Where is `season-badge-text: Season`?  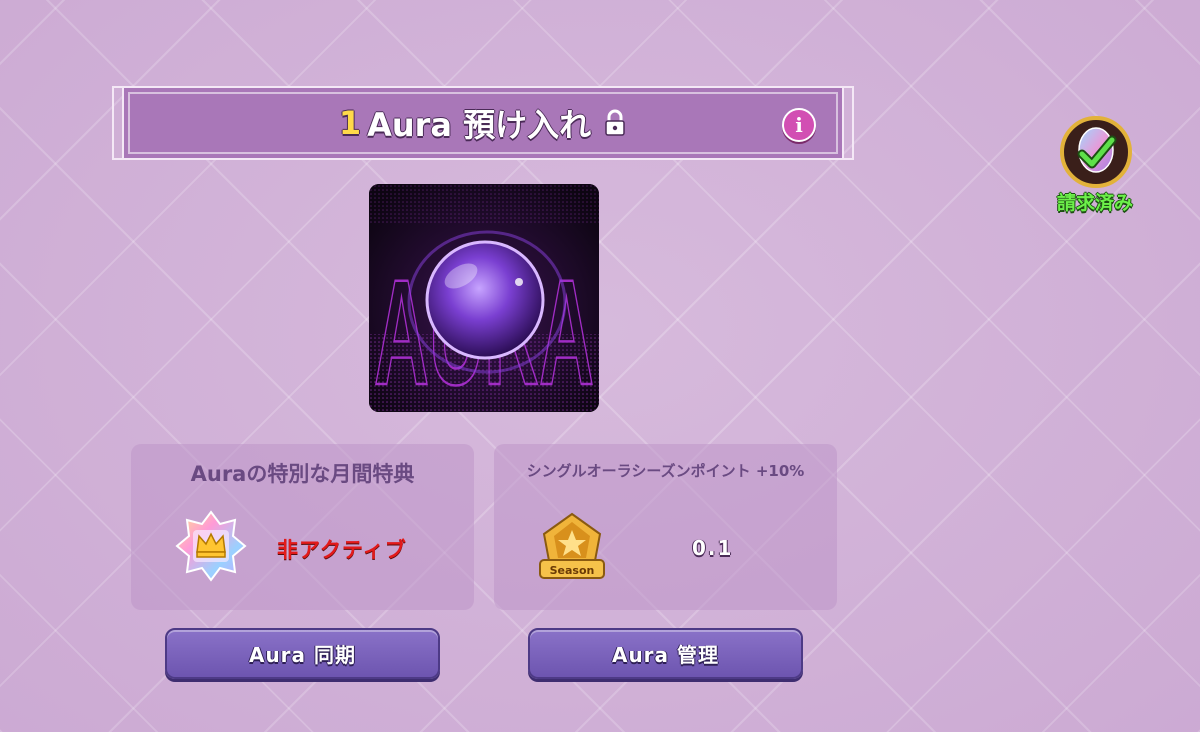
season-badge-text: Season is located at coordinates (572, 570).